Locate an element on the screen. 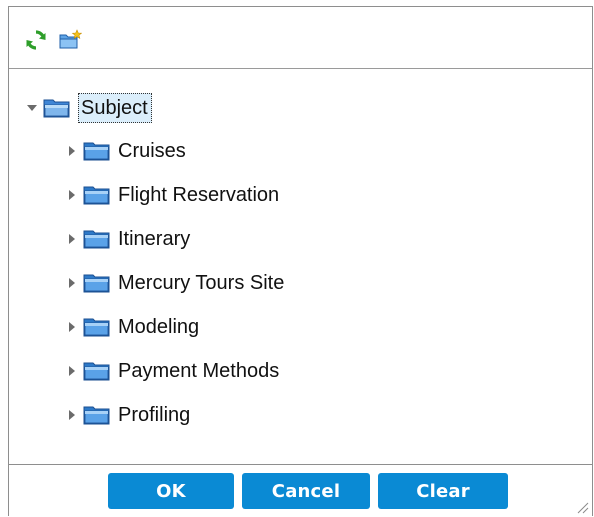  tree-node-cruises: Cruises is located at coordinates (125, 151).